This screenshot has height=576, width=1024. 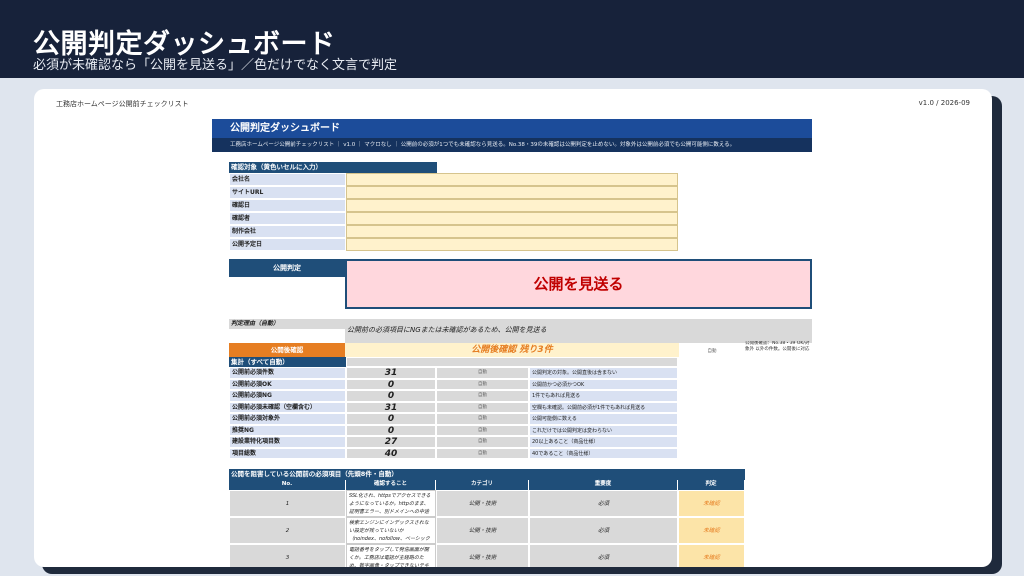 What do you see at coordinates (603, 407) in the screenshot?
I see `summary-row-note: 空欄も未確認。公開前必須が1件でもあれば見送る` at bounding box center [603, 407].